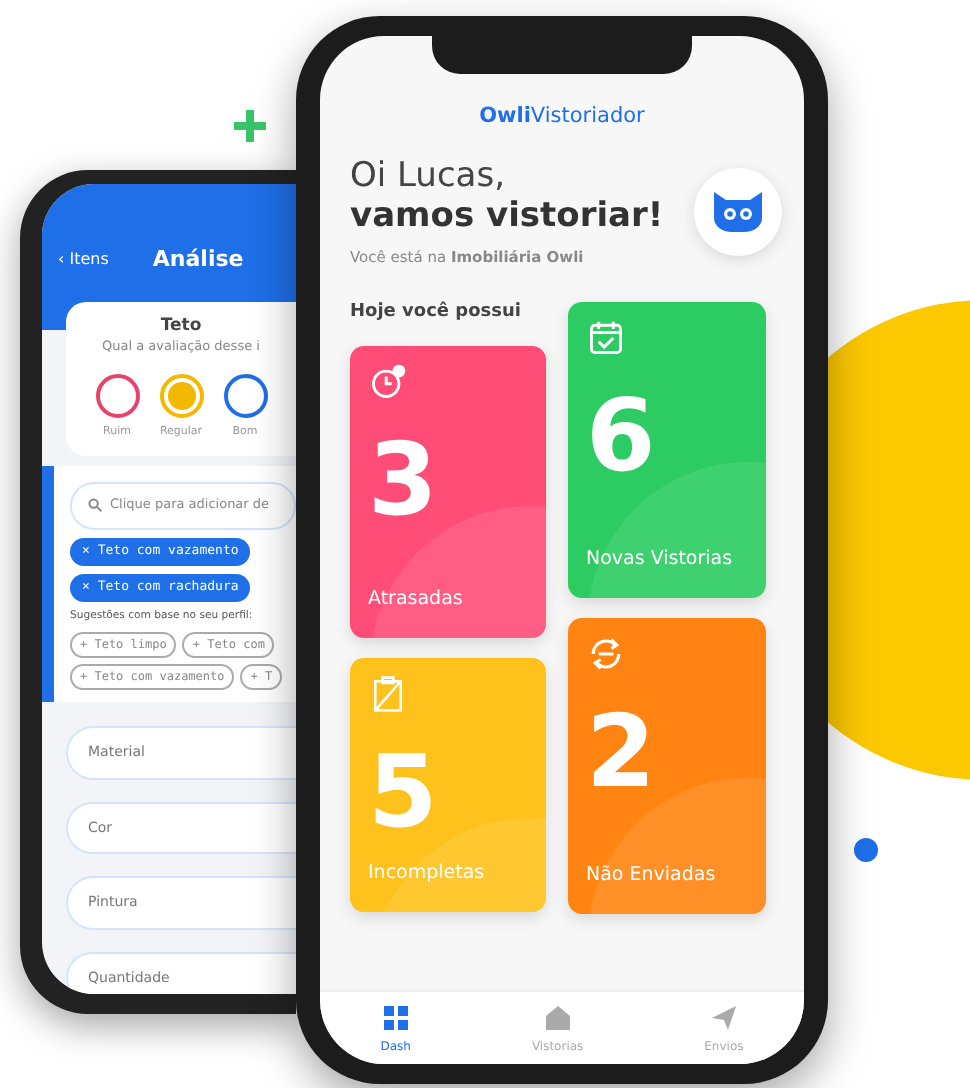 The height and width of the screenshot is (1088, 970). I want to click on stat-card: 3 Atrasadas, so click(448, 492).